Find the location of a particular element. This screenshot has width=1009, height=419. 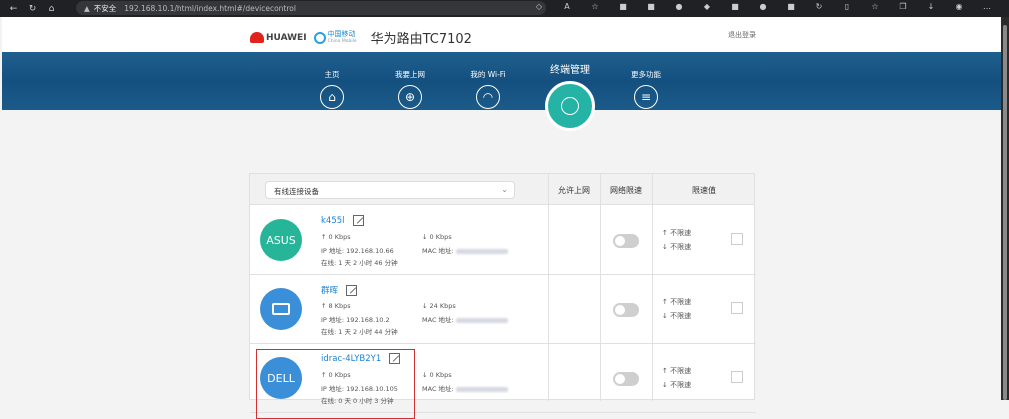

device-name-text: 群晖 is located at coordinates (330, 291).